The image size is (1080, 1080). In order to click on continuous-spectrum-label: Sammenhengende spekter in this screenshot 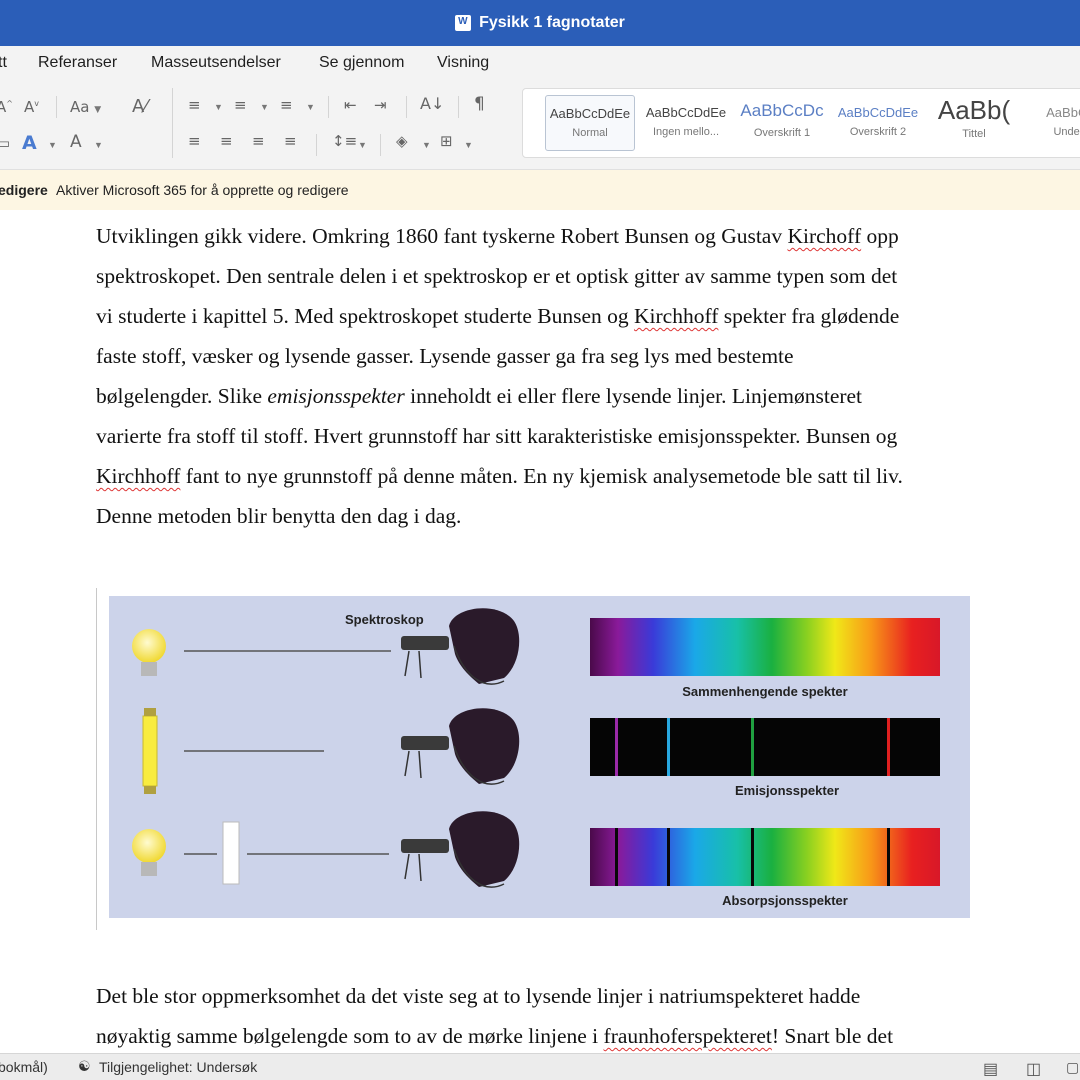, I will do `click(764, 691)`.